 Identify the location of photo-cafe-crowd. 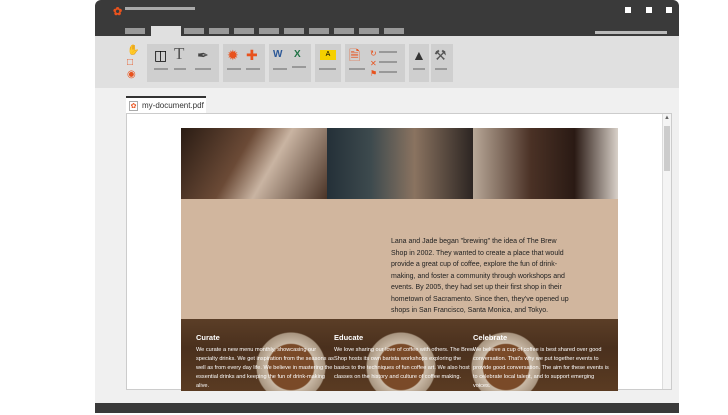
(400, 163).